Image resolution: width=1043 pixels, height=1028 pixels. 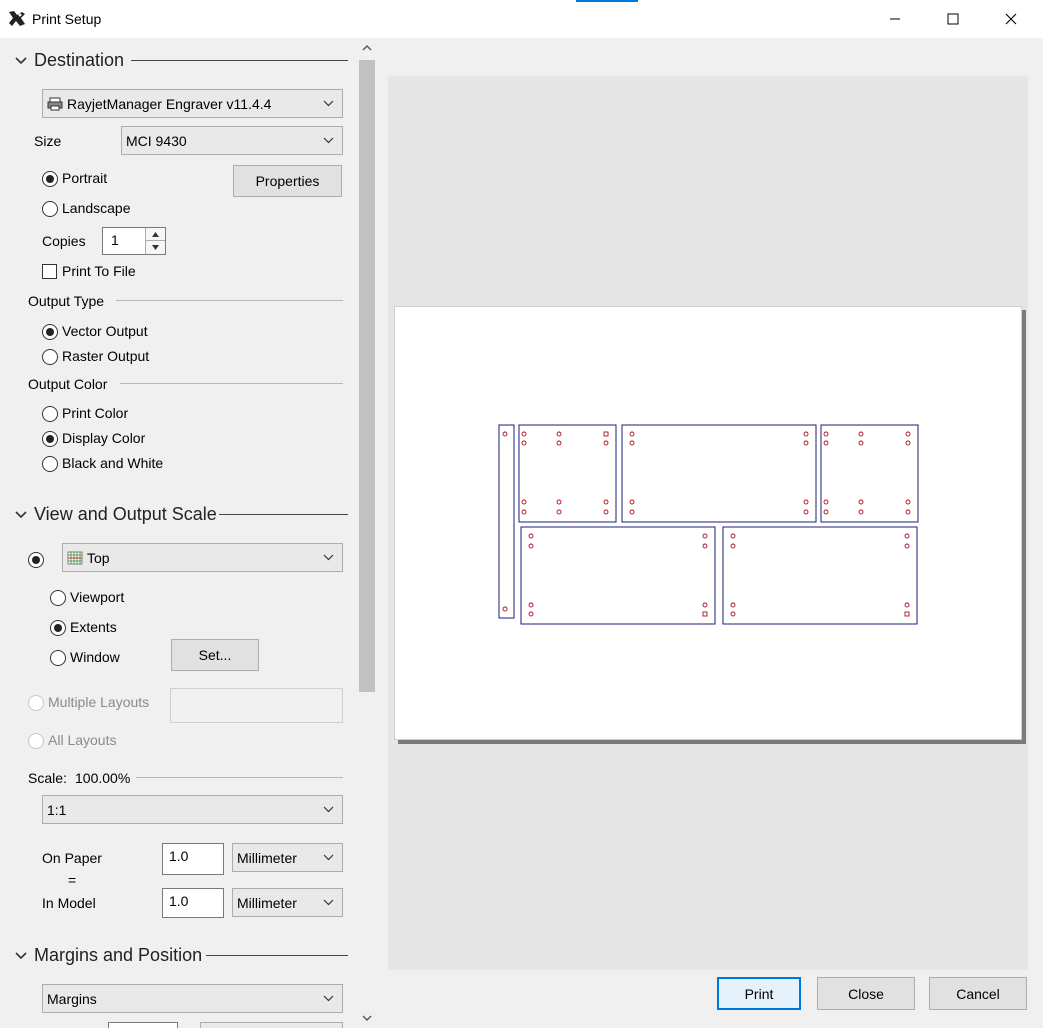 What do you see at coordinates (36, 741) in the screenshot?
I see `all-layouts-radio` at bounding box center [36, 741].